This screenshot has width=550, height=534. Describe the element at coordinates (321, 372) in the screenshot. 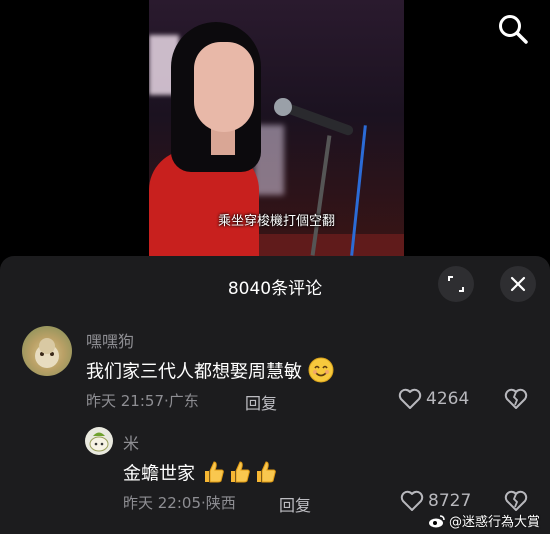

I see `smile-emoji` at that location.